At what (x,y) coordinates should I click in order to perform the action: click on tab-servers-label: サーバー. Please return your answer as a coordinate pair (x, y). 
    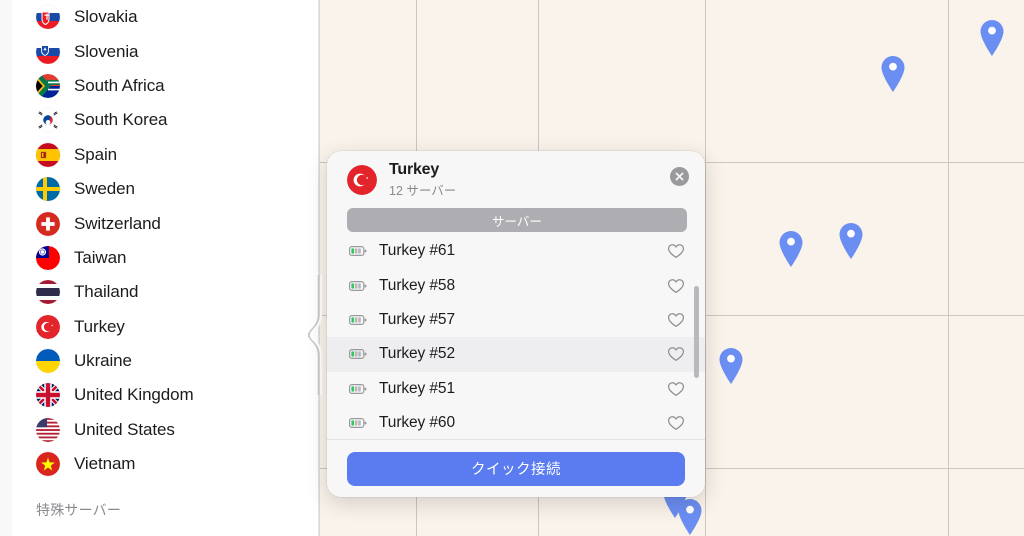
    Looking at the image, I should click on (517, 221).